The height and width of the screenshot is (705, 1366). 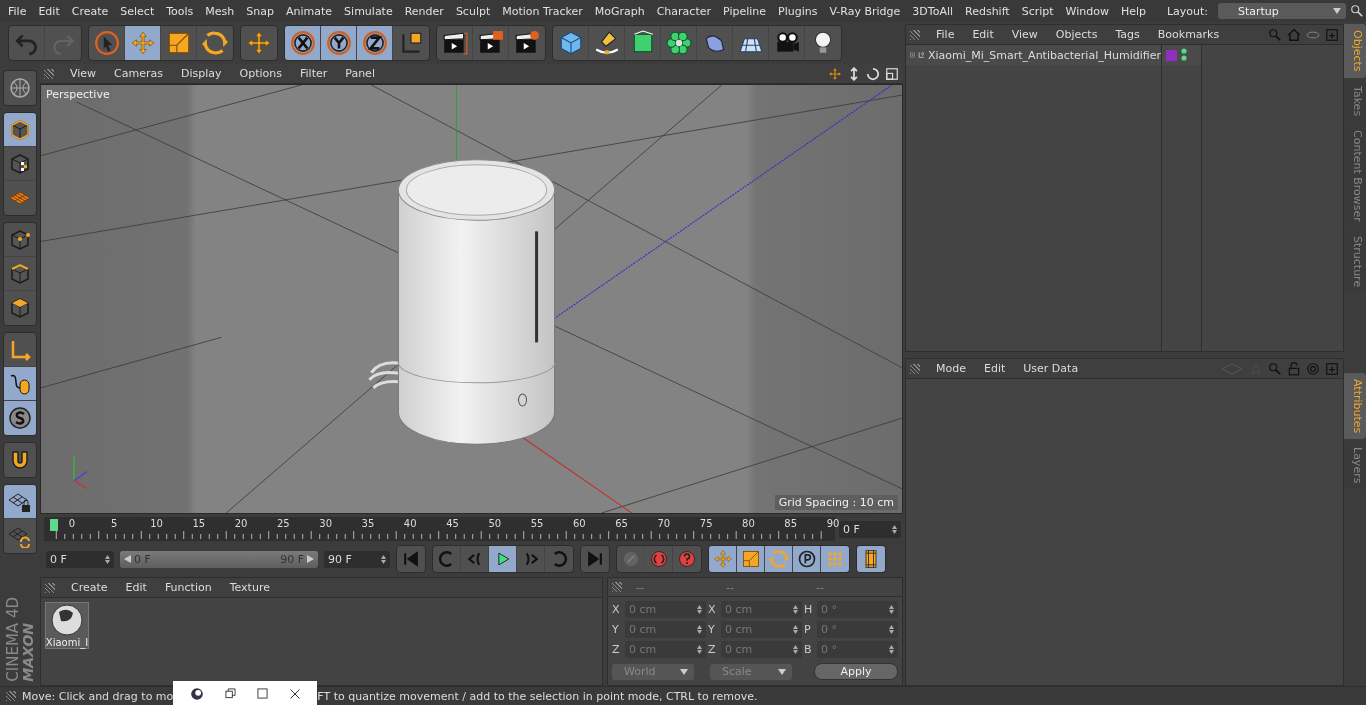 I want to click on frame-label: 5, so click(x=114, y=523).